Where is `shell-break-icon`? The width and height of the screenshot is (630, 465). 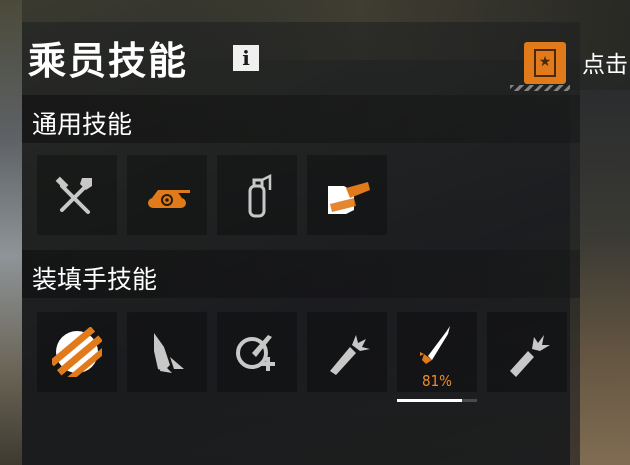
shell-break-icon is located at coordinates (530, 356).